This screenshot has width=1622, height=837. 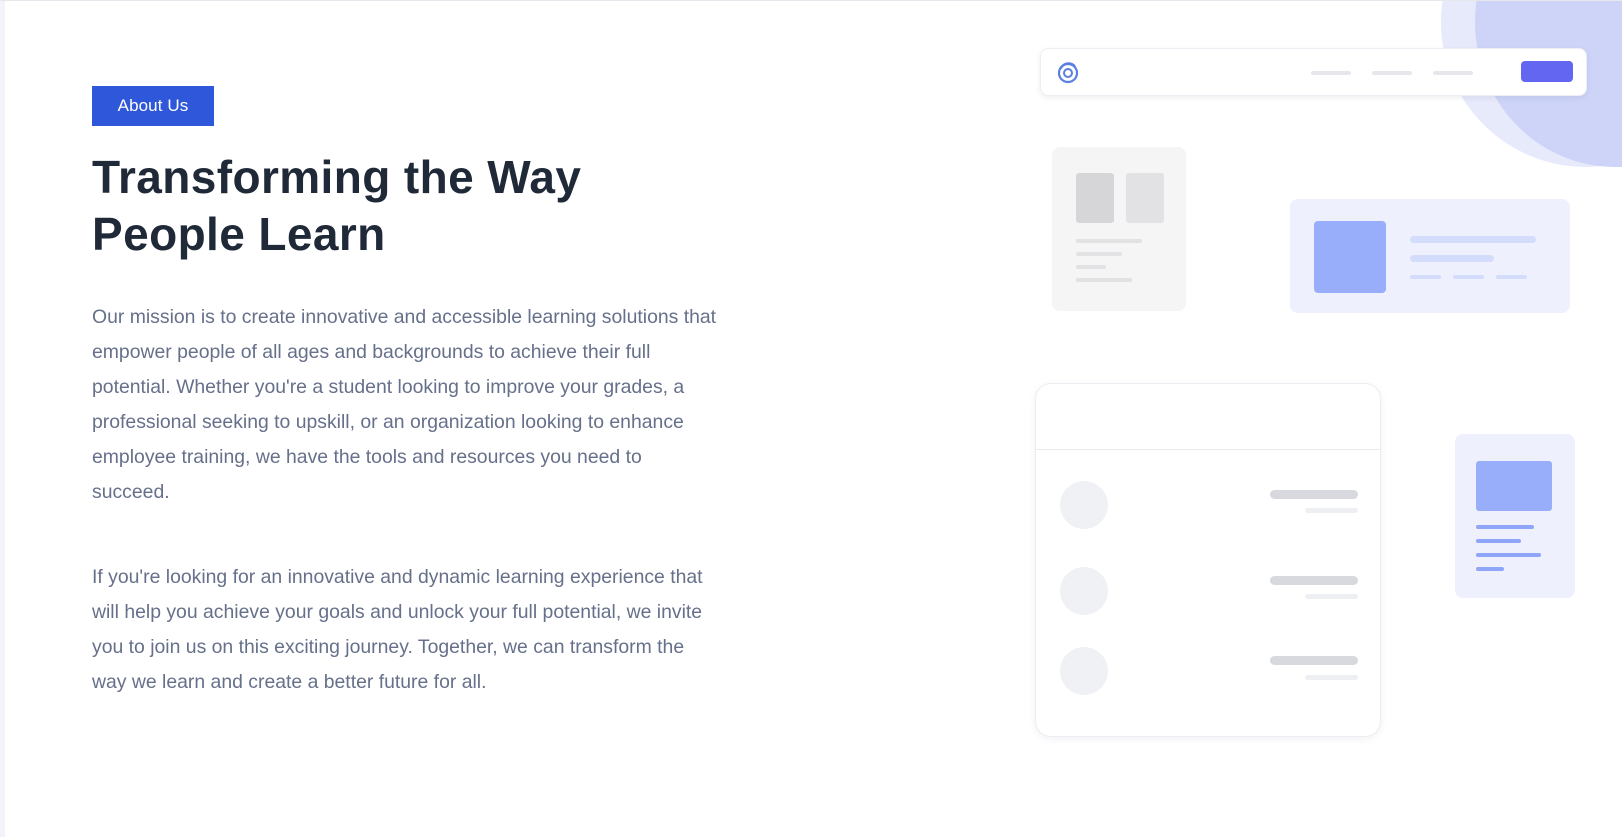 What do you see at coordinates (1208, 560) in the screenshot?
I see `mock-list-card` at bounding box center [1208, 560].